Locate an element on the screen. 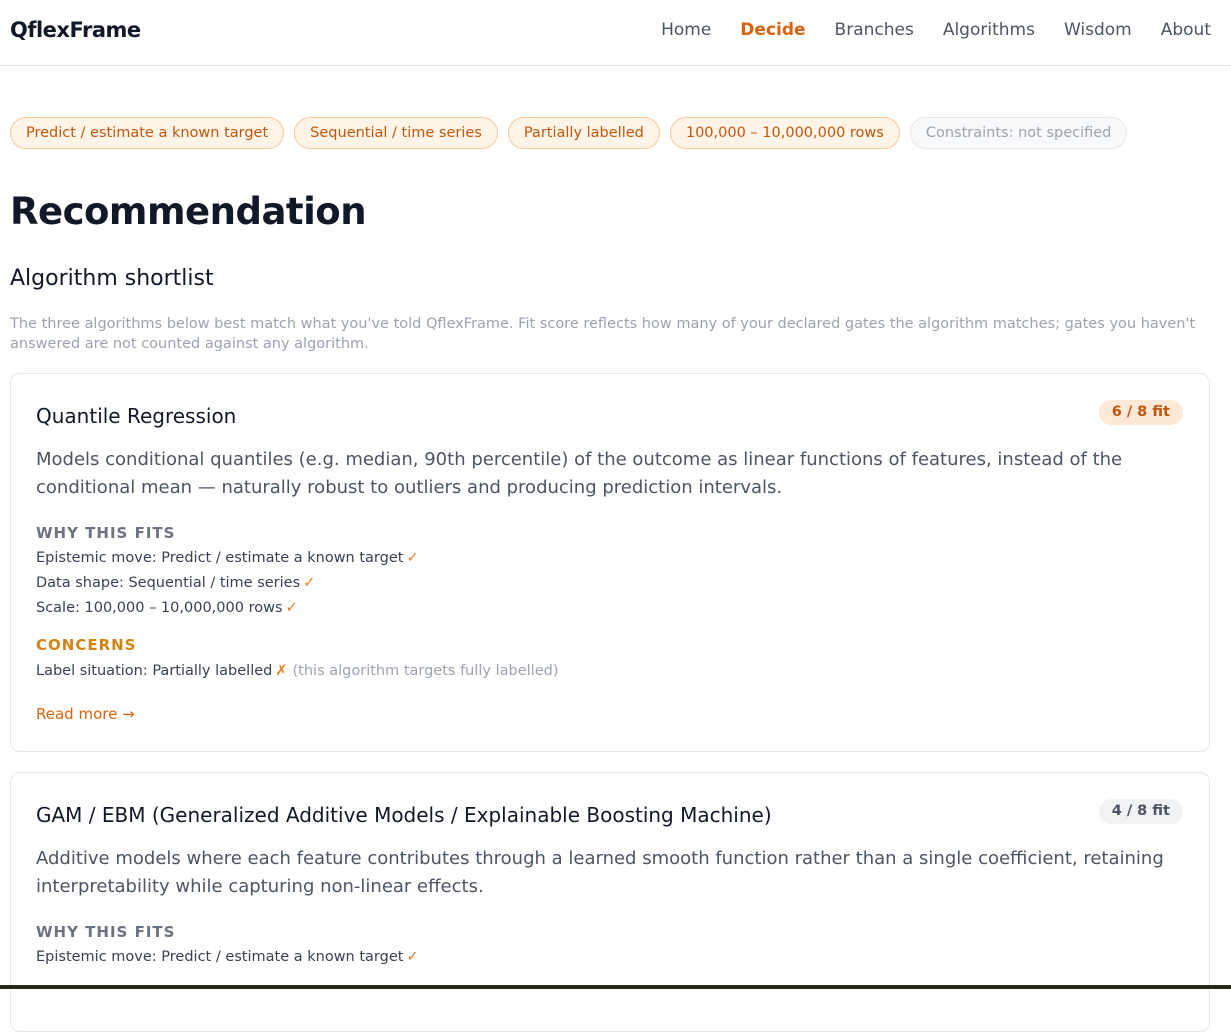 Image resolution: width=1231 pixels, height=1032 pixels. bottom-edge-strip is located at coordinates (615, 987).